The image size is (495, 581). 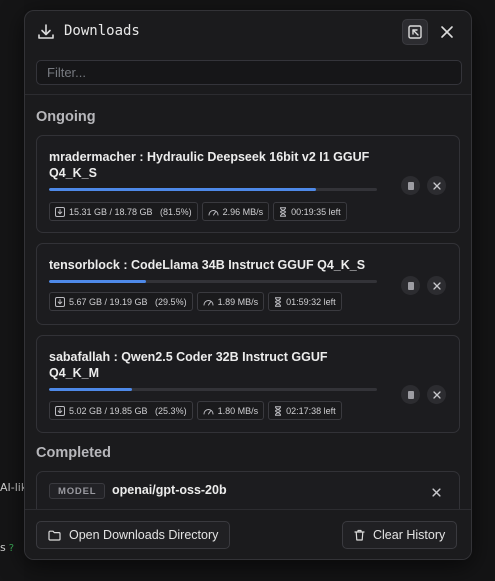 I want to click on size-text: 5.67 GB / 19.19 GB (29.5%), so click(x=128, y=301).